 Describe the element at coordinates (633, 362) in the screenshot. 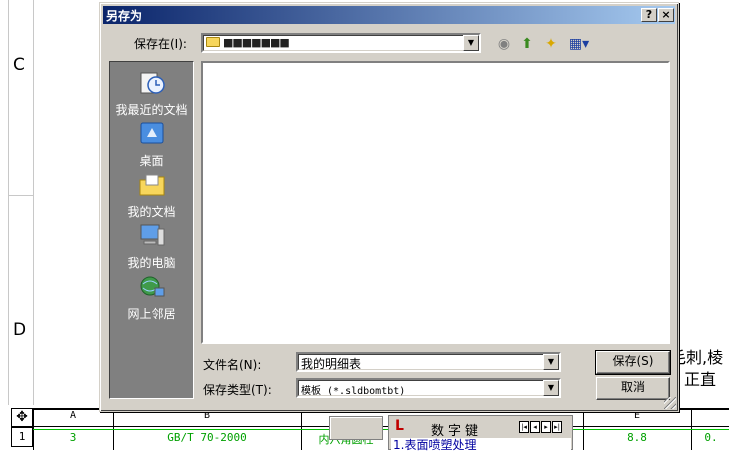

I see `save-button: 保存(S)` at that location.